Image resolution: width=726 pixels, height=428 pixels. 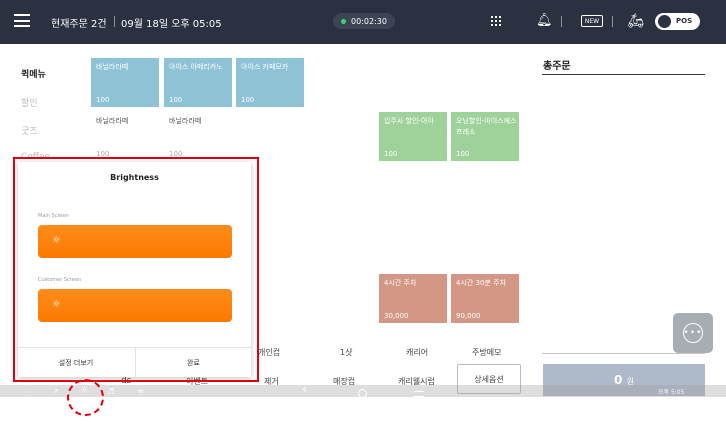 I want to click on header-datetime: 09월 18일 오후 05:05, so click(x=171, y=24).